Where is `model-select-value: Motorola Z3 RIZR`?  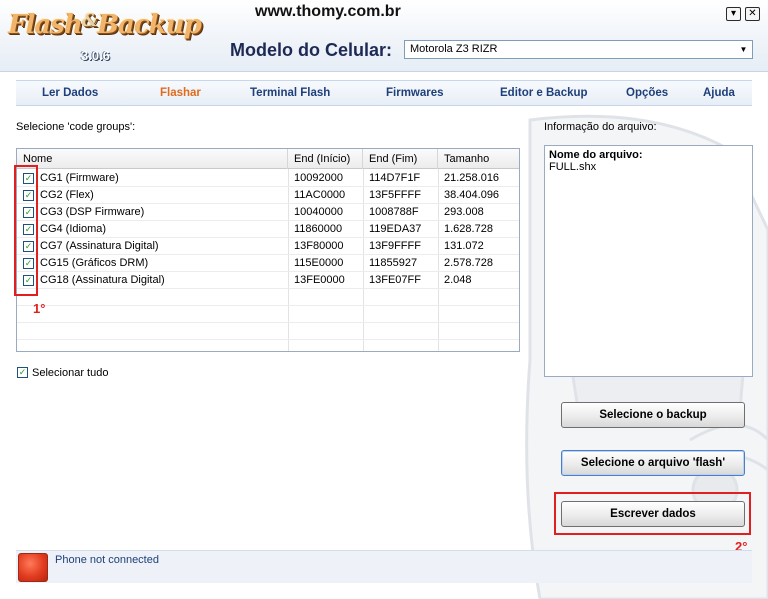
model-select-value: Motorola Z3 RIZR is located at coordinates (454, 49).